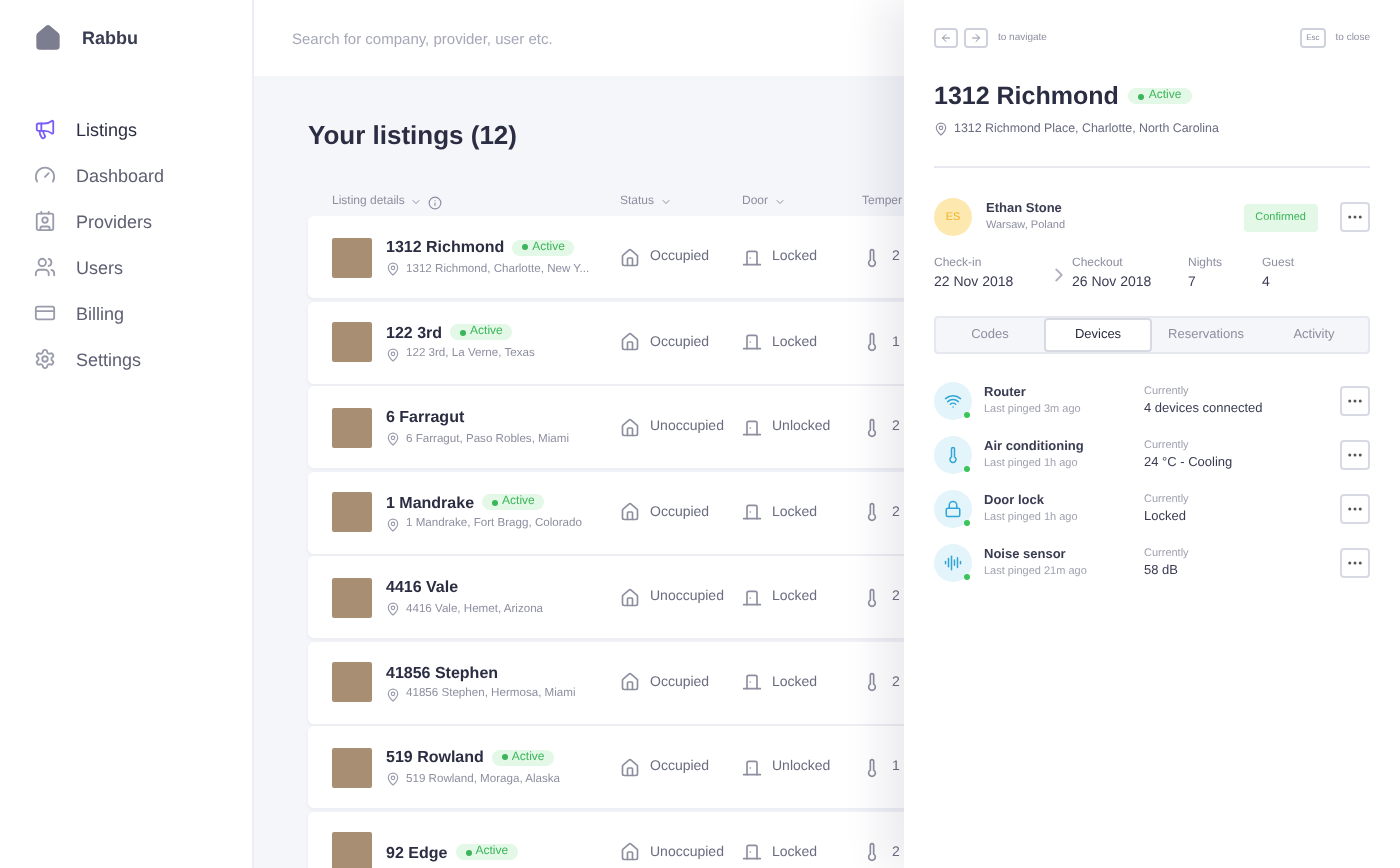 The height and width of the screenshot is (868, 1400). Describe the element at coordinates (435, 202) in the screenshot. I see `info-icon` at that location.